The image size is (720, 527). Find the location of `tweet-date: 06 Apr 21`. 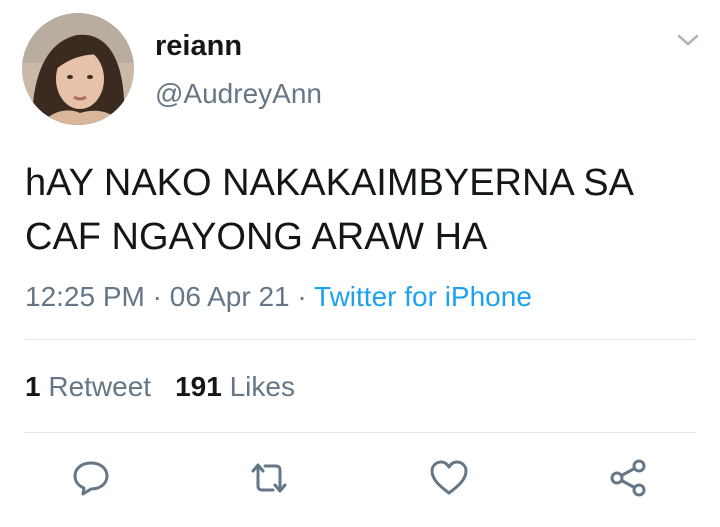

tweet-date: 06 Apr 21 is located at coordinates (230, 296).